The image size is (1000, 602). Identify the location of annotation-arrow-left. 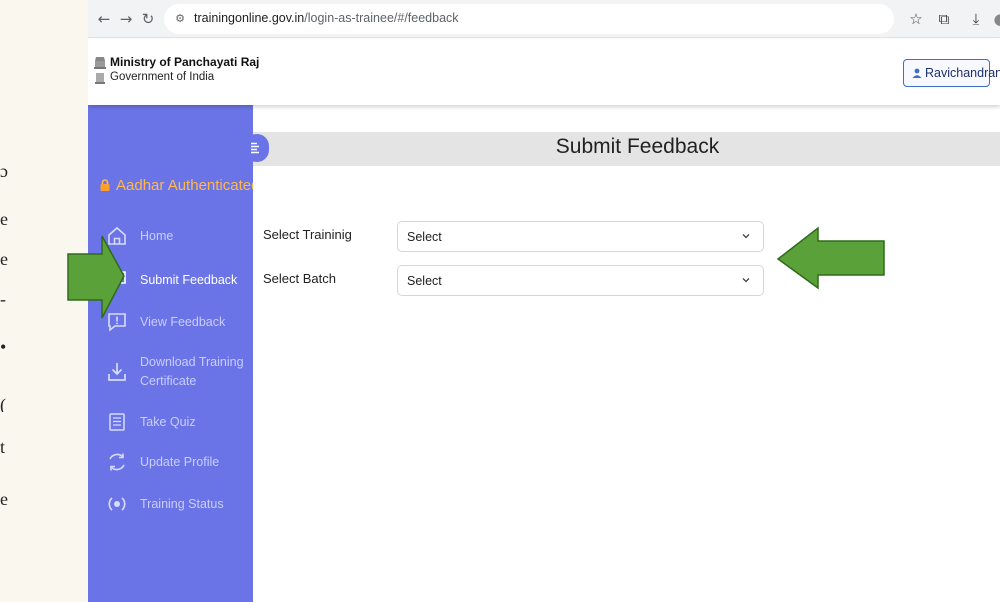
(830, 258).